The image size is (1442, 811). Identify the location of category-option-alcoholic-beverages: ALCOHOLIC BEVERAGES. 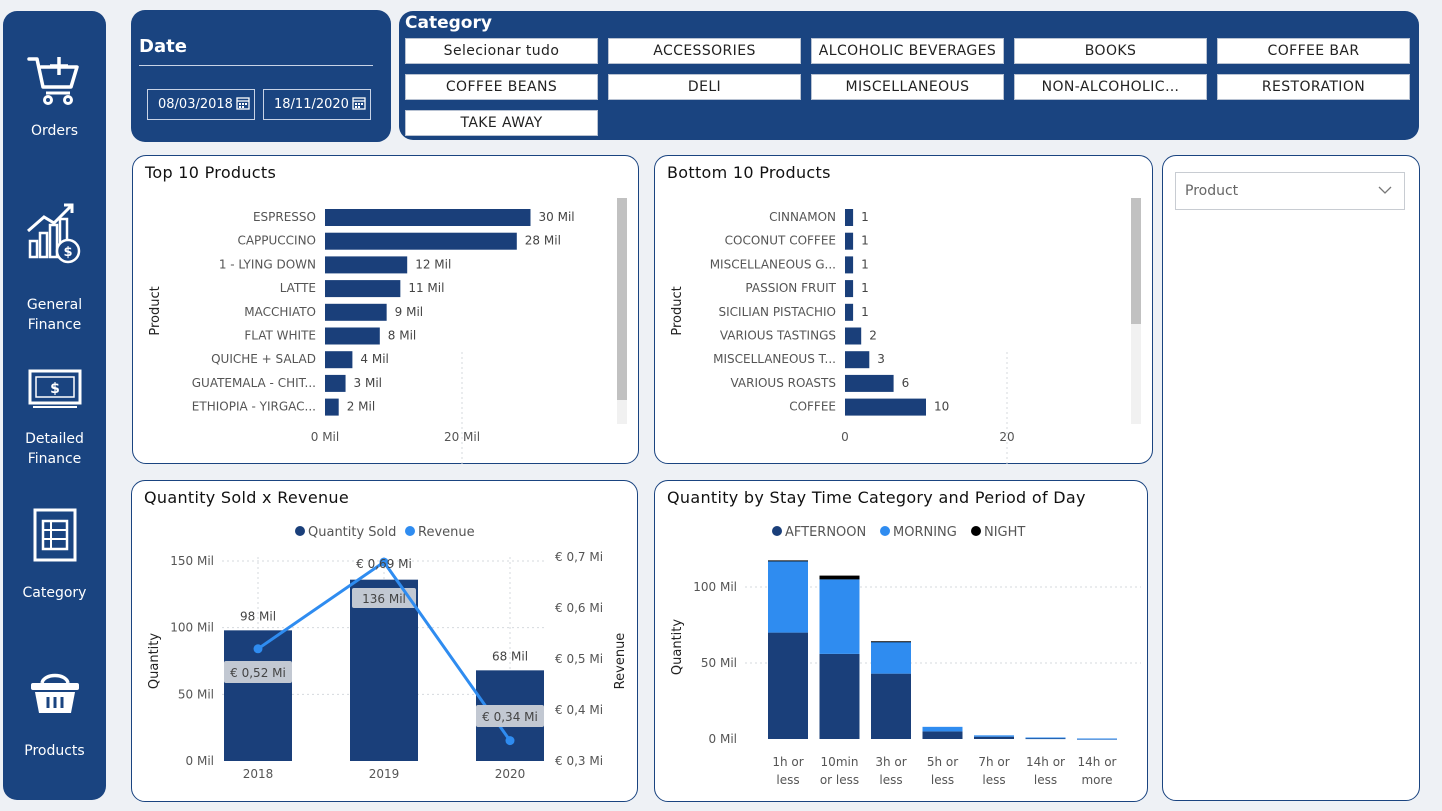
(907, 51).